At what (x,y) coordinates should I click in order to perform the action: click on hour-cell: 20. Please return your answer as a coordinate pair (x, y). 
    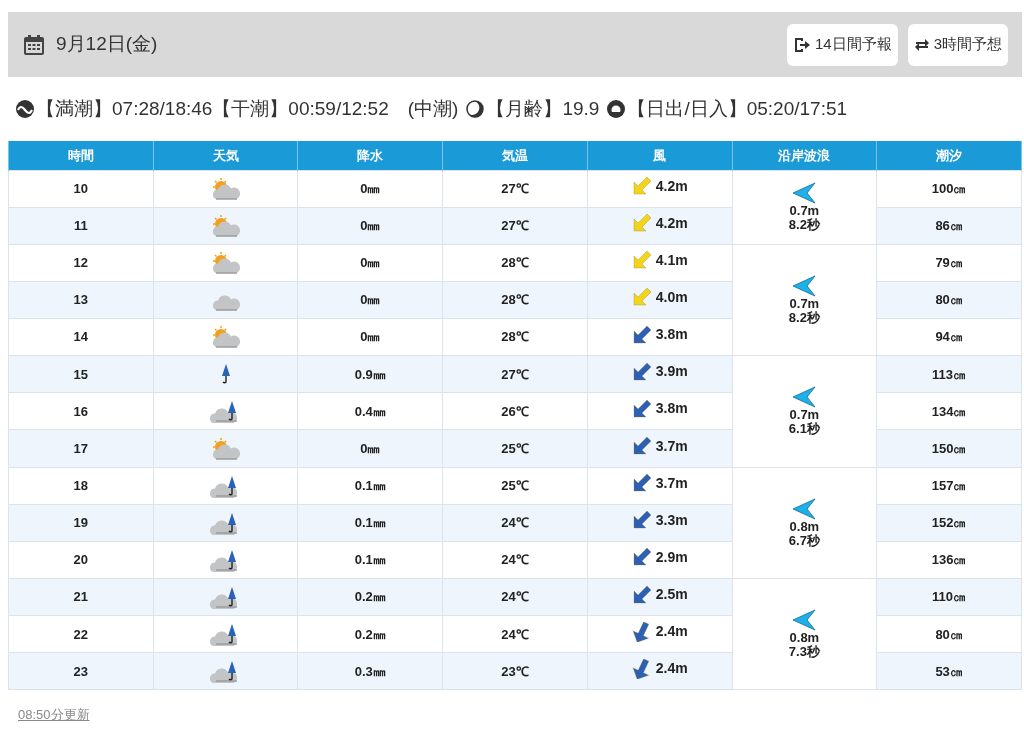
    Looking at the image, I should click on (81, 560).